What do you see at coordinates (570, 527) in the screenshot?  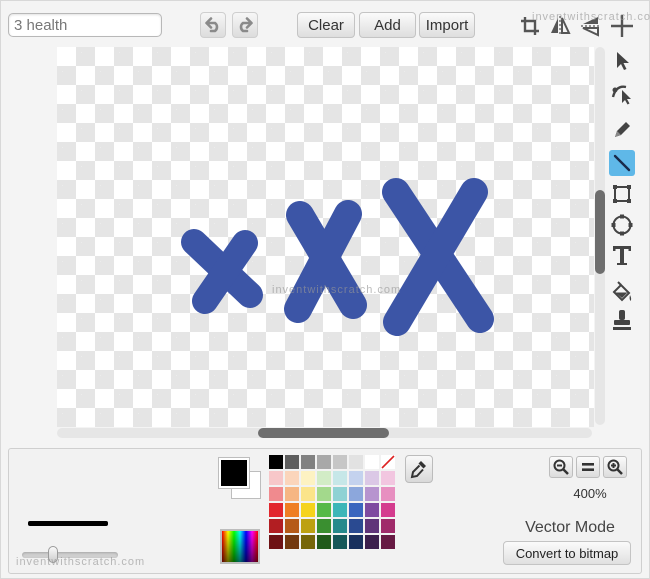 I see `mode-label: Vector Mode` at bounding box center [570, 527].